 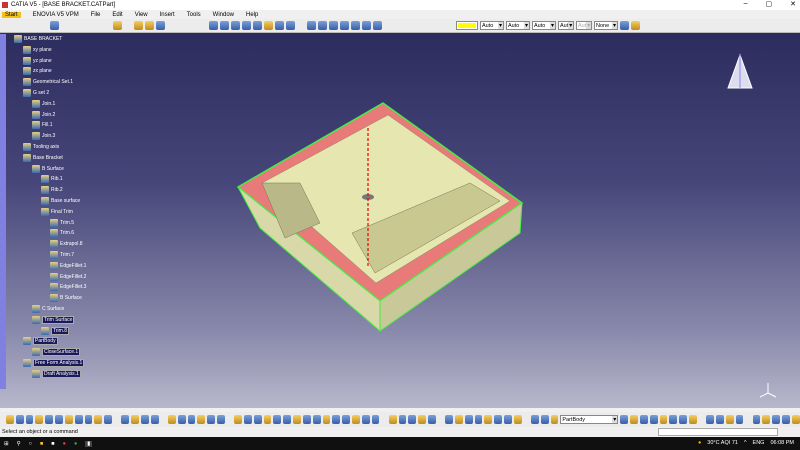 What do you see at coordinates (589, 419) in the screenshot?
I see `current-body-select: PartBody` at bounding box center [589, 419].